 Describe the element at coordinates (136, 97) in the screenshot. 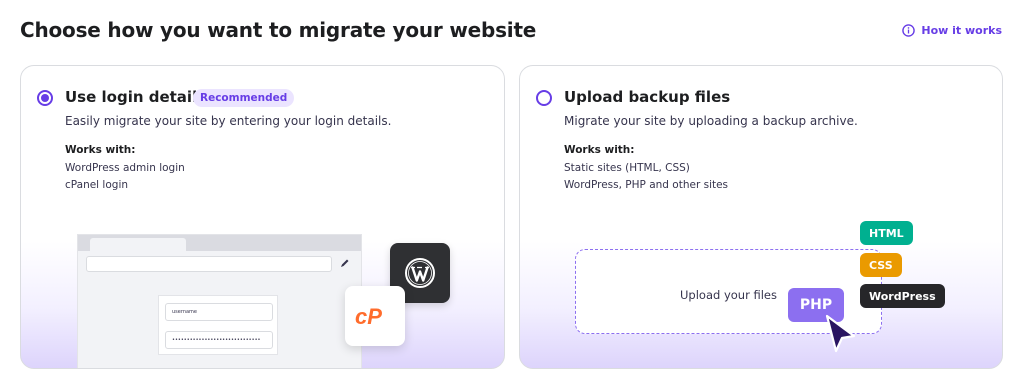

I see `option-title: Use login details` at that location.